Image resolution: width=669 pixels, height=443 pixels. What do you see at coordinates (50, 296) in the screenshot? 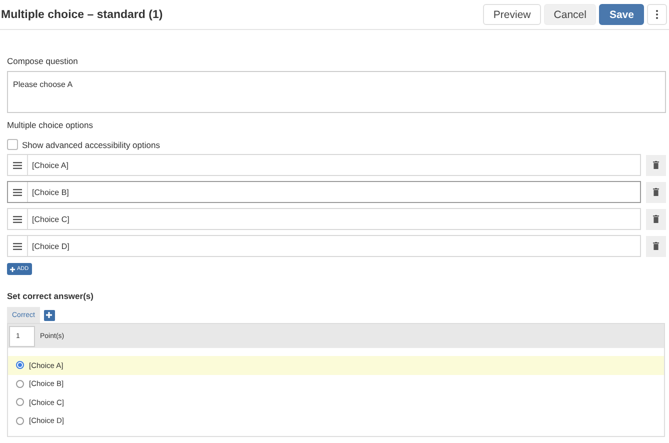
I see `section-title: Set correct answer(s)` at bounding box center [50, 296].